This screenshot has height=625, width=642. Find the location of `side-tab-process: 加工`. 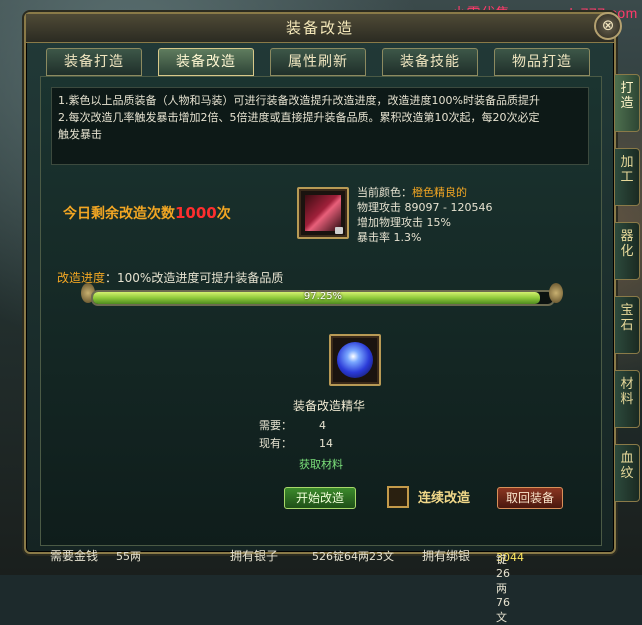

side-tab-process: 加工 is located at coordinates (627, 177).